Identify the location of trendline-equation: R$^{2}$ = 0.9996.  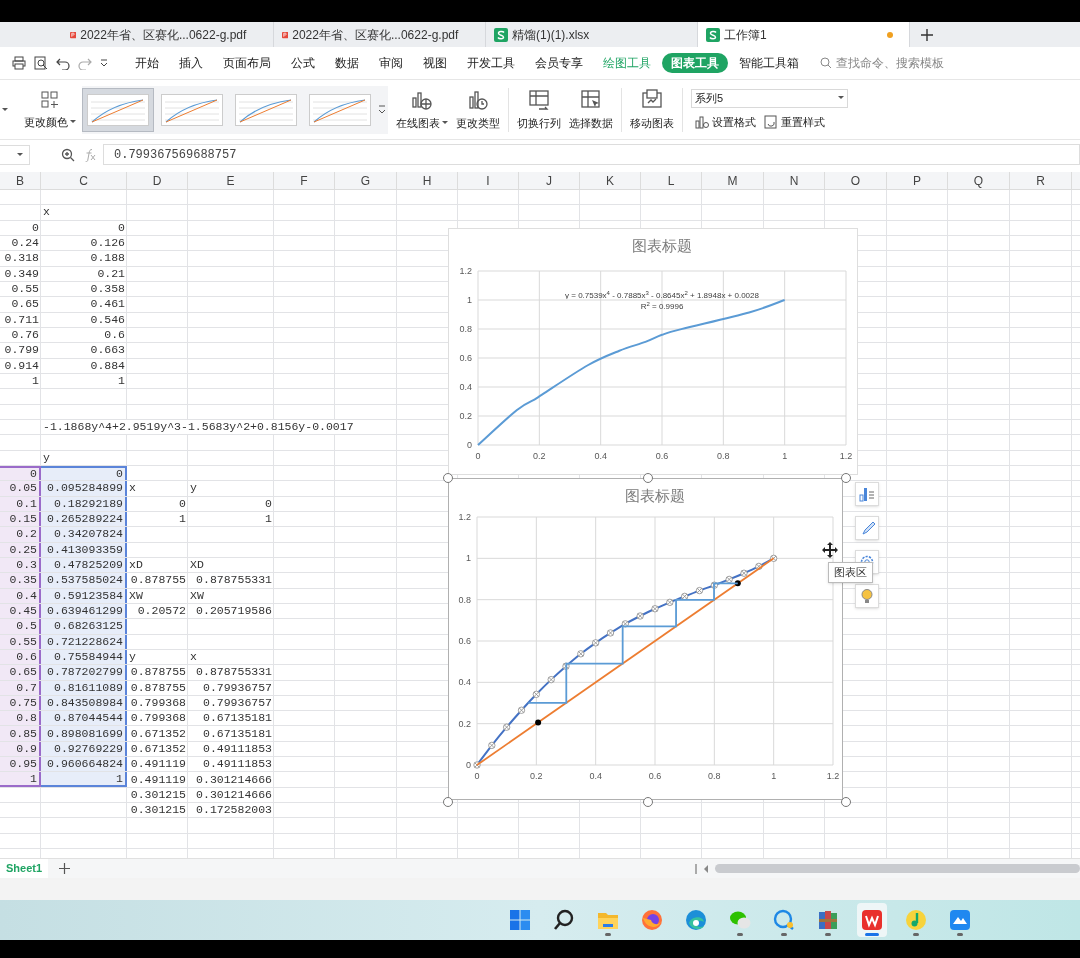
(662, 306).